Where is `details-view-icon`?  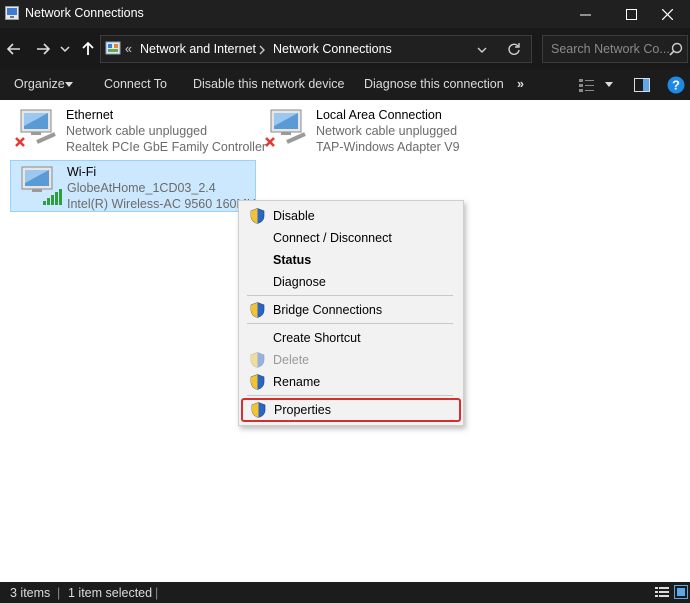
details-view-icon is located at coordinates (662, 592).